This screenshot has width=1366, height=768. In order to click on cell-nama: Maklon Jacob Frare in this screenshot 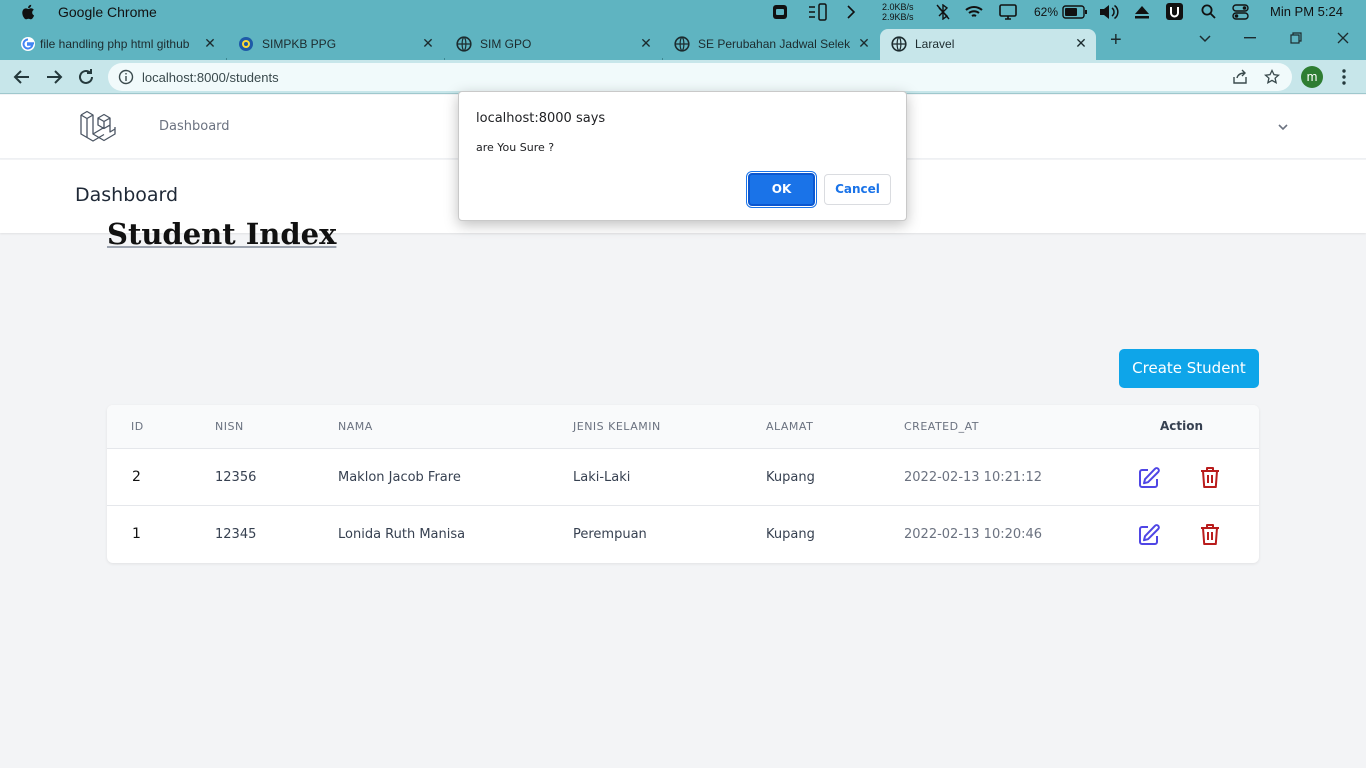, I will do `click(399, 477)`.